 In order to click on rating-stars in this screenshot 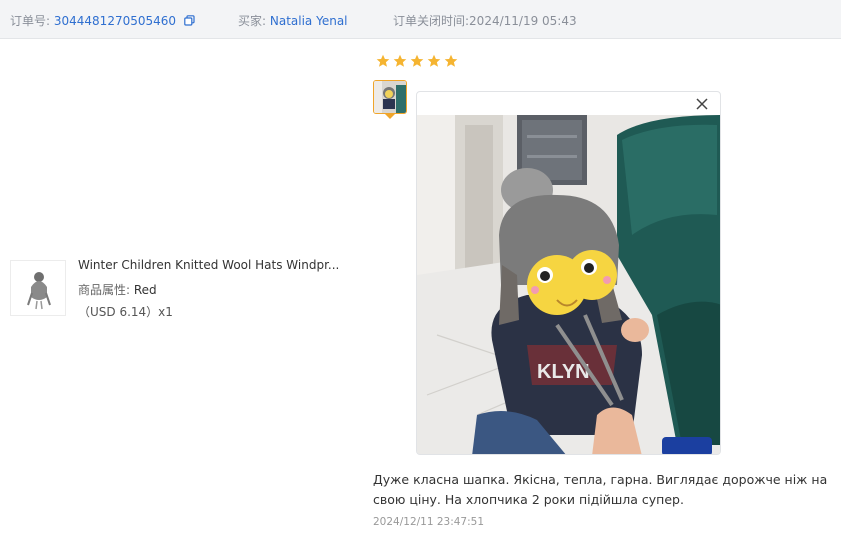, I will do `click(418, 60)`.